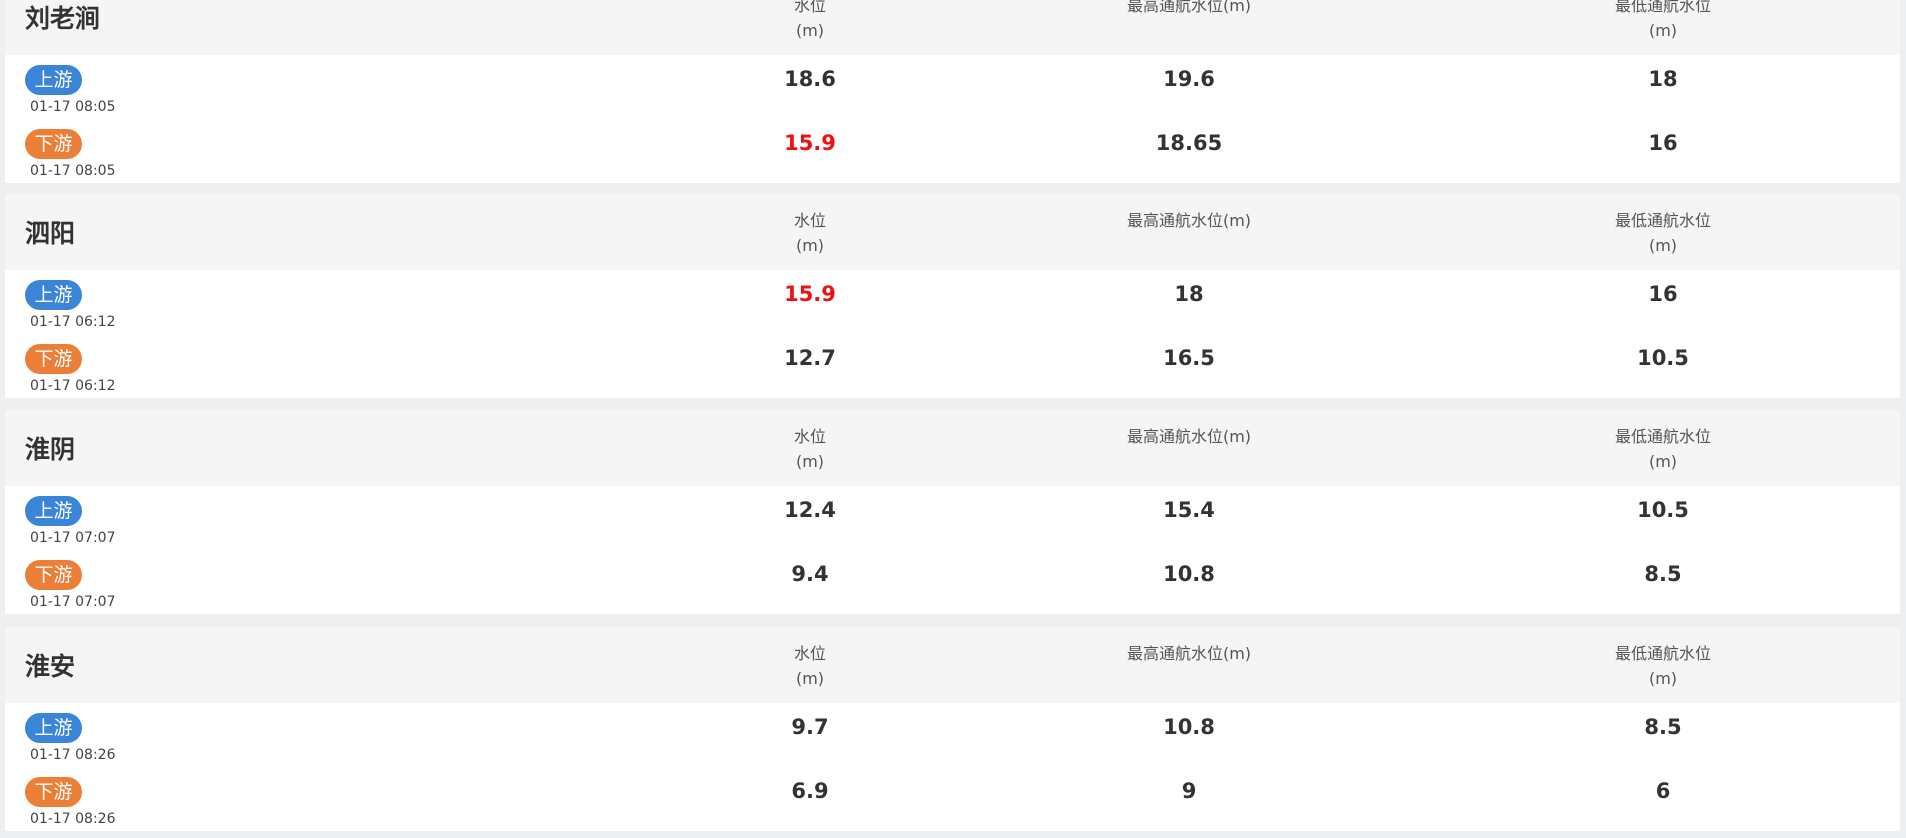 This screenshot has width=1906, height=838. What do you see at coordinates (50, 233) in the screenshot?
I see `station-name: 泗阳` at bounding box center [50, 233].